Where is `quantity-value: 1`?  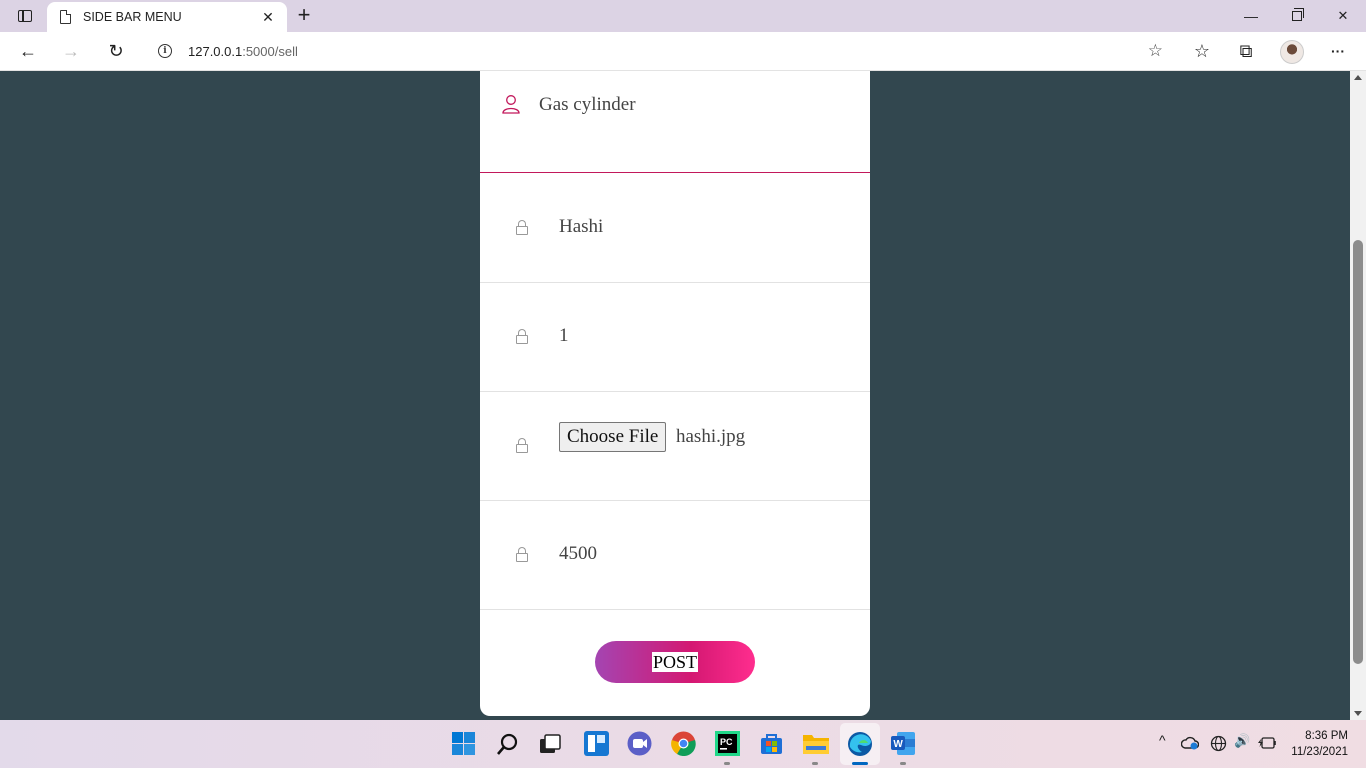 quantity-value: 1 is located at coordinates (564, 335).